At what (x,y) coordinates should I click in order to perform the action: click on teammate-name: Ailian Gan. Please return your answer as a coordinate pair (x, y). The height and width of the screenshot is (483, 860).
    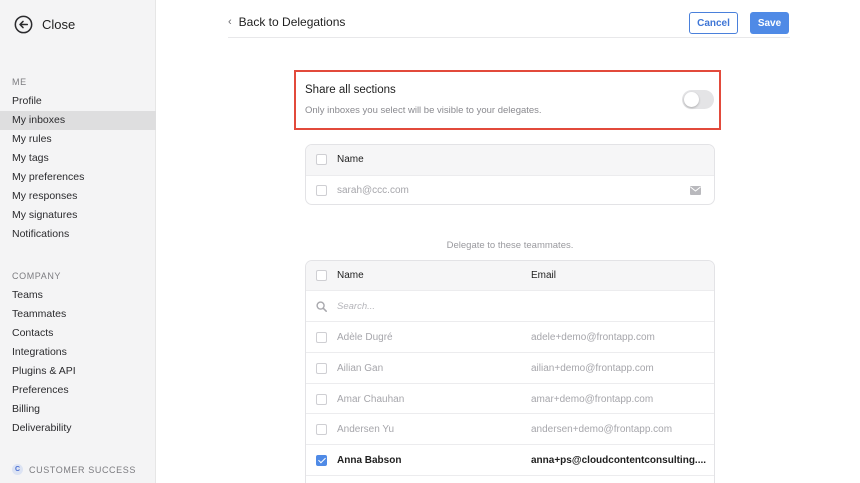
    Looking at the image, I should click on (360, 368).